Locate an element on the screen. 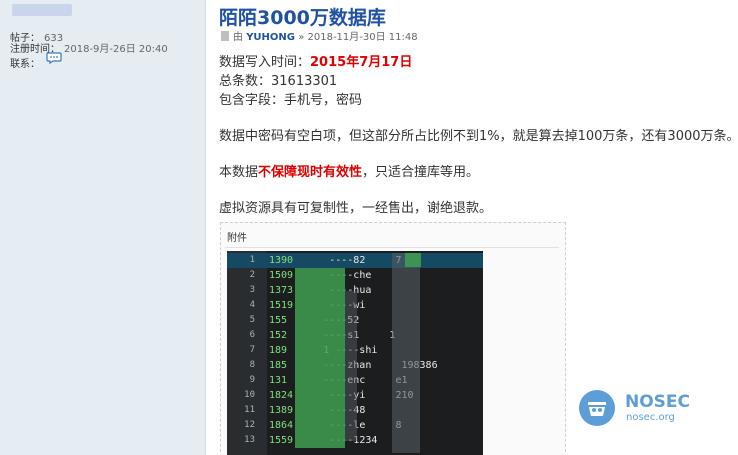 Image resolution: width=738 pixels, height=455 pixels. post-byline: 由 YUHONG » 2018-11月-30日 11:48 is located at coordinates (319, 35).